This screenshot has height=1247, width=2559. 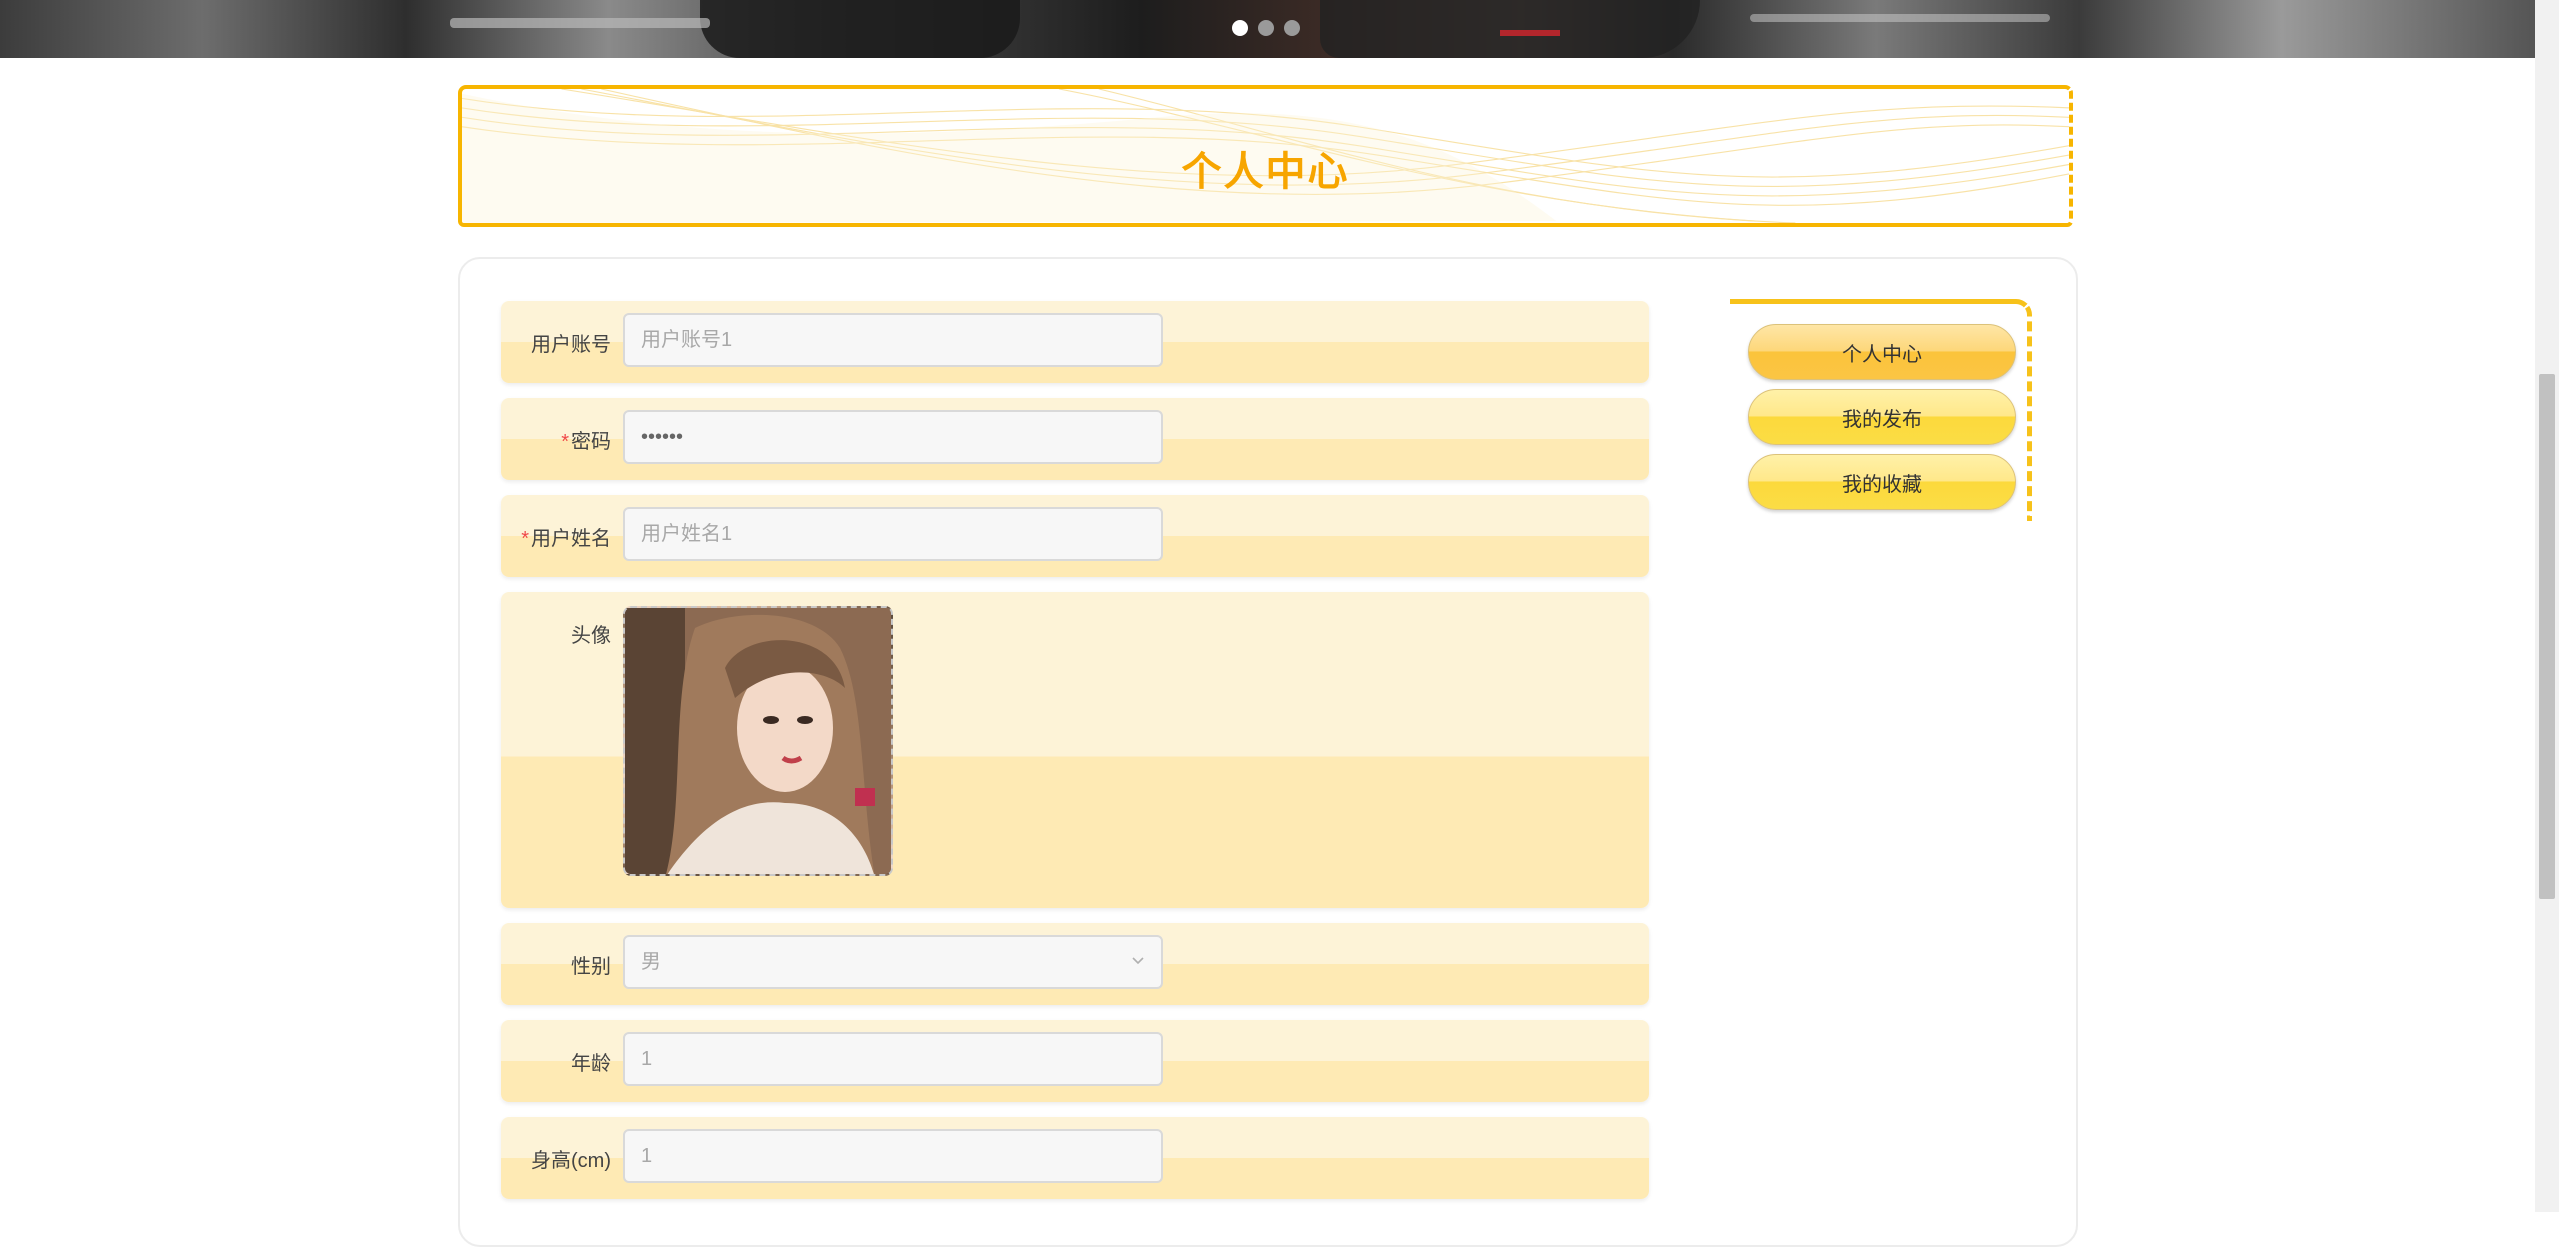 What do you see at coordinates (893, 437) in the screenshot?
I see `password-input` at bounding box center [893, 437].